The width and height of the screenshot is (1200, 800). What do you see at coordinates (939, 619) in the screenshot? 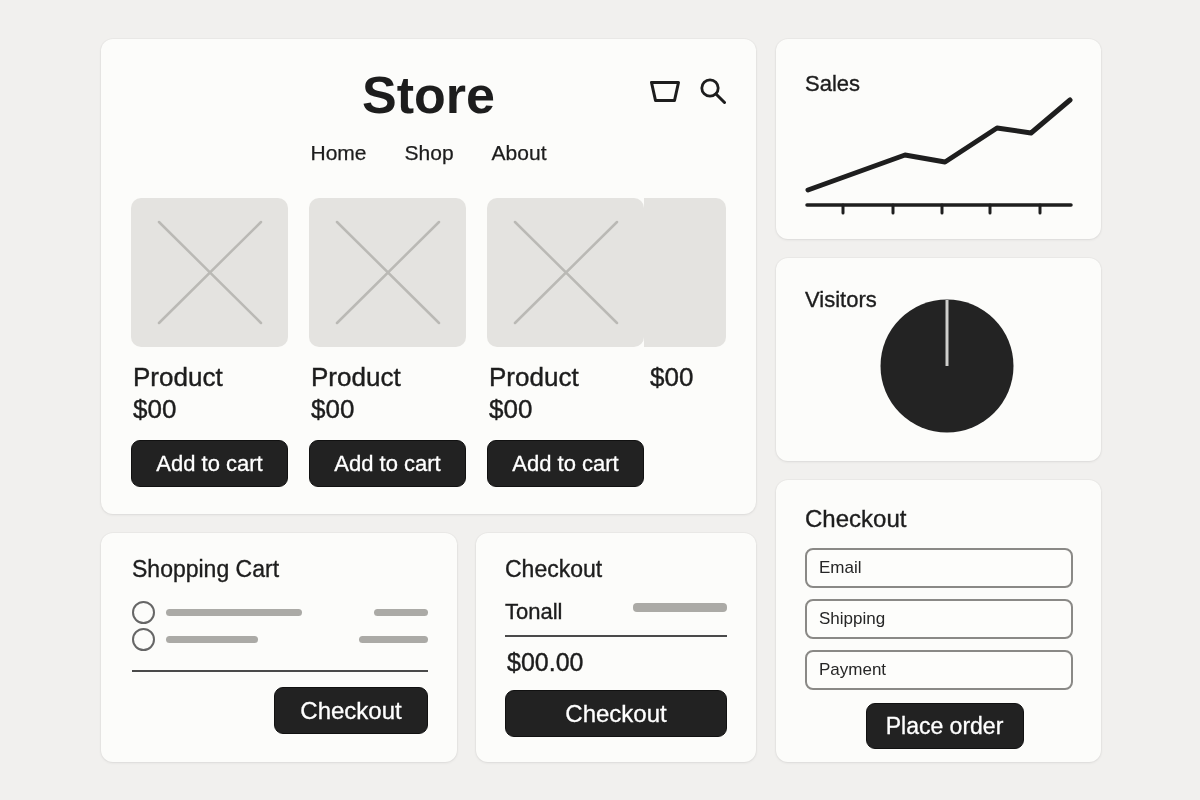
I see `input-field: Shipping` at bounding box center [939, 619].